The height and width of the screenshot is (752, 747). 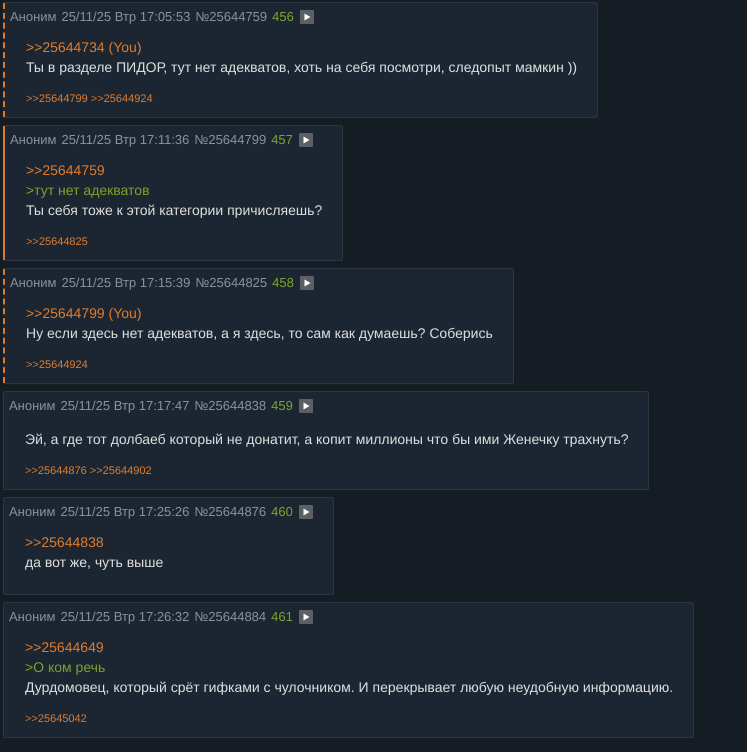 What do you see at coordinates (56, 471) in the screenshot?
I see `backlink: >>25644876` at bounding box center [56, 471].